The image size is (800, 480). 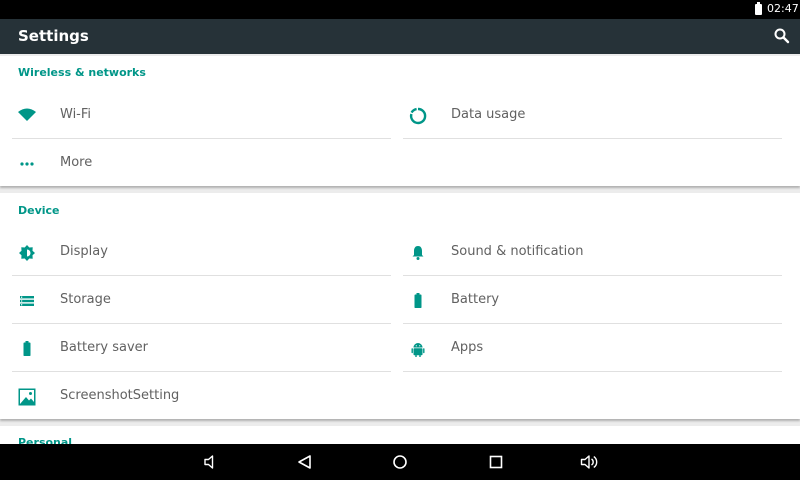 What do you see at coordinates (418, 116) in the screenshot?
I see `data-usage-icon` at bounding box center [418, 116].